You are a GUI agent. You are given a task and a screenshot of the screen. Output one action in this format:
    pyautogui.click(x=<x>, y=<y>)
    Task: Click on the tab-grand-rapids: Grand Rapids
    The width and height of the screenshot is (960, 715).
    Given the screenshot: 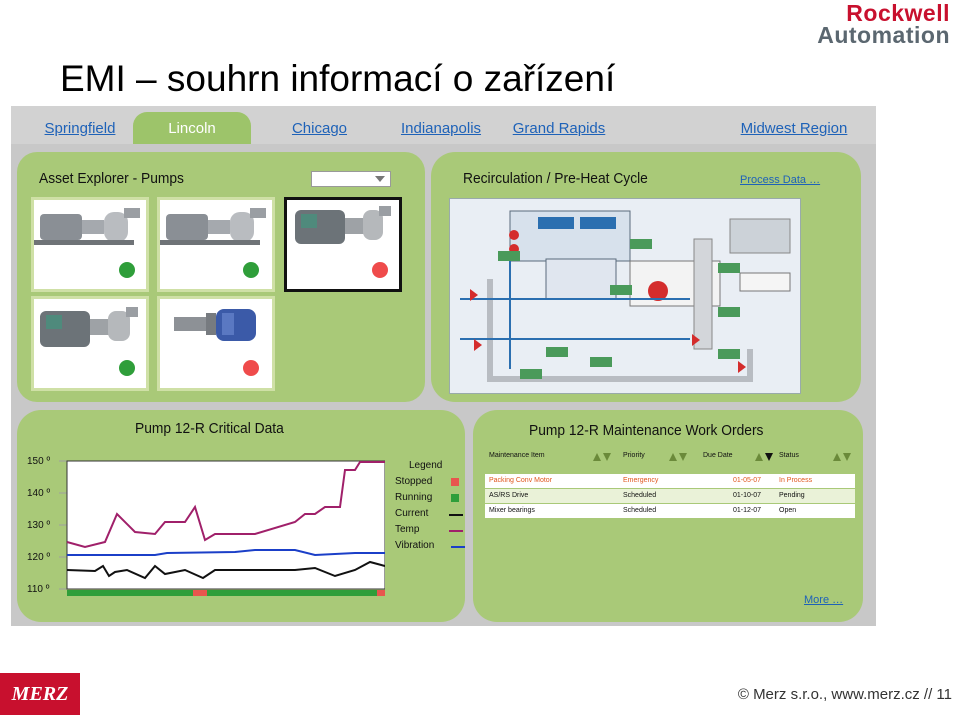 What is the action you would take?
    pyautogui.click(x=559, y=128)
    